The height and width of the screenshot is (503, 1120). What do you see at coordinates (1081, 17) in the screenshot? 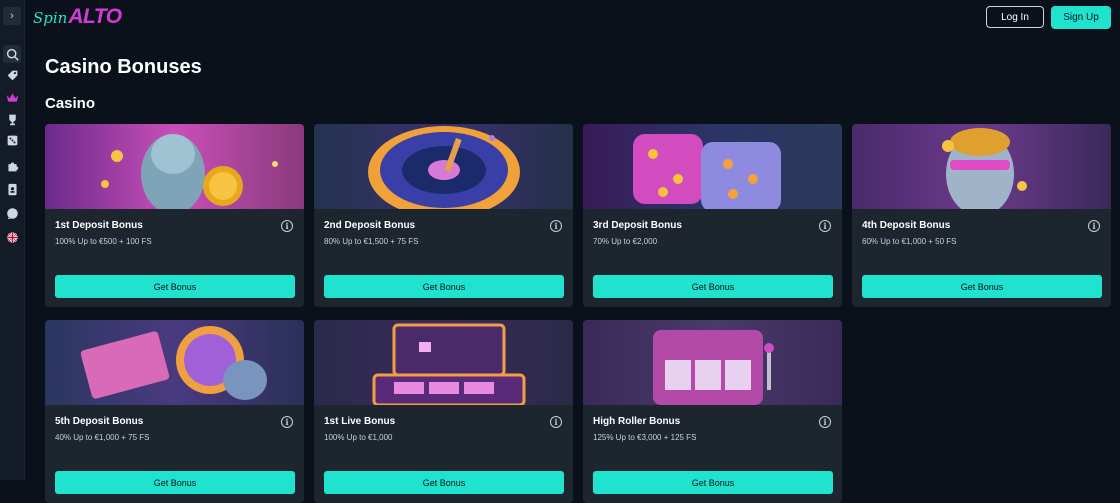
I see `signup-button: Sign Up` at bounding box center [1081, 17].